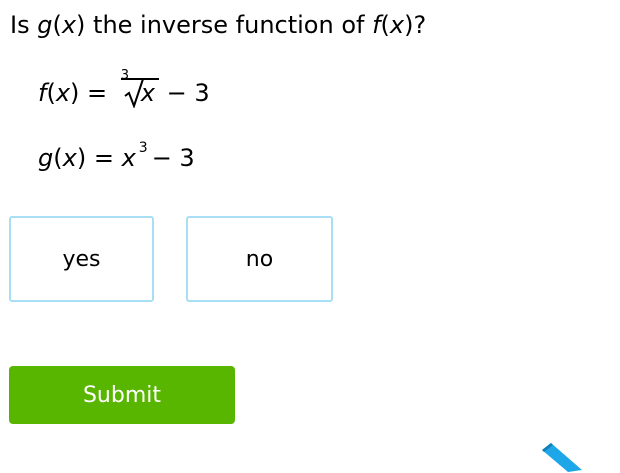 This screenshot has height=473, width=620. I want to click on equation-f-open-paren: (, so click(51, 93).